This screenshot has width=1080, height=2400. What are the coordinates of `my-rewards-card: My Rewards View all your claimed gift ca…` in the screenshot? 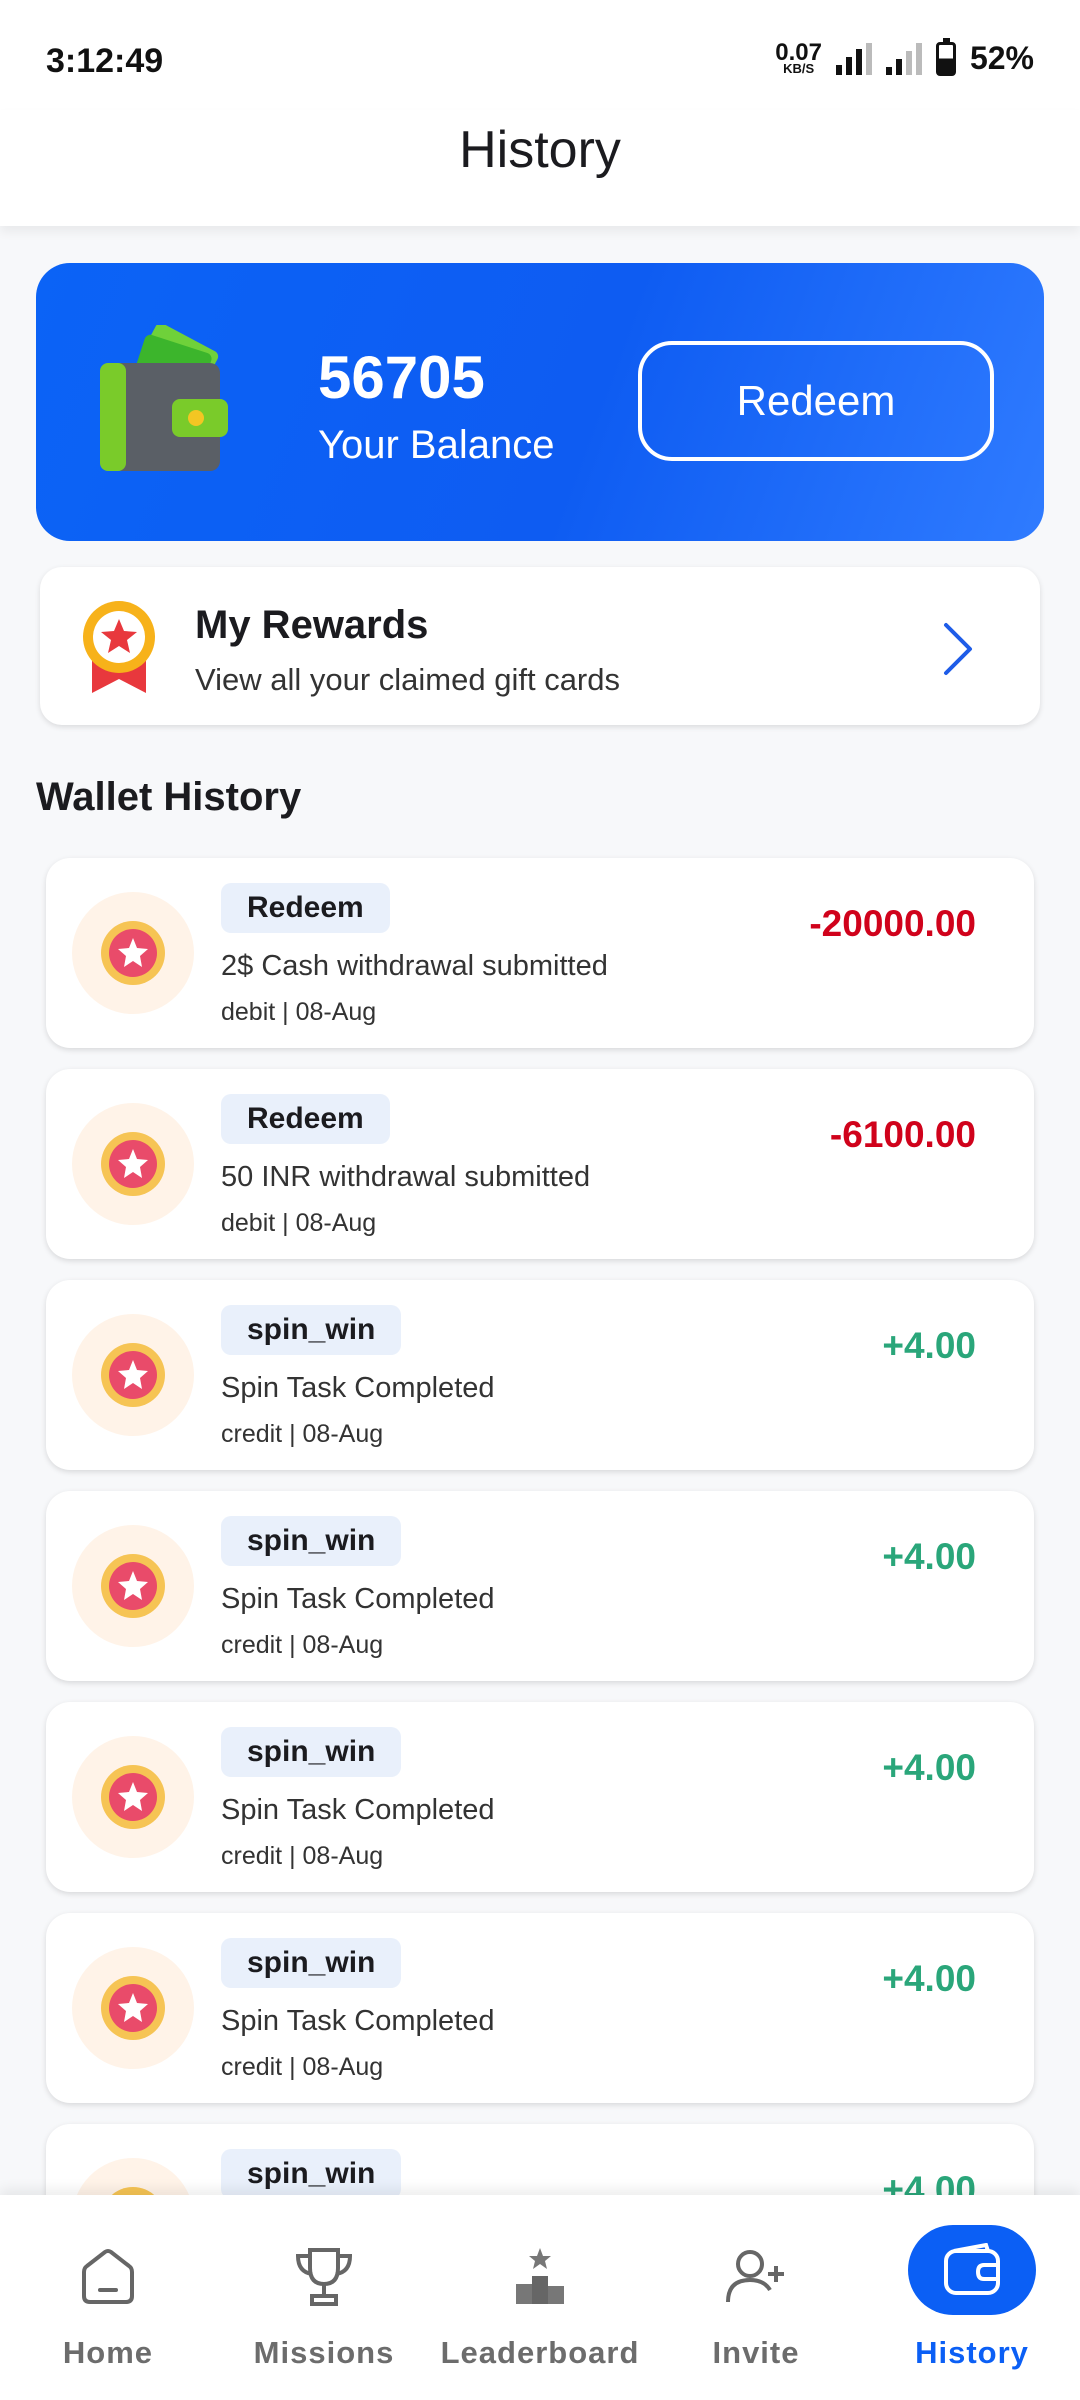 It's located at (540, 646).